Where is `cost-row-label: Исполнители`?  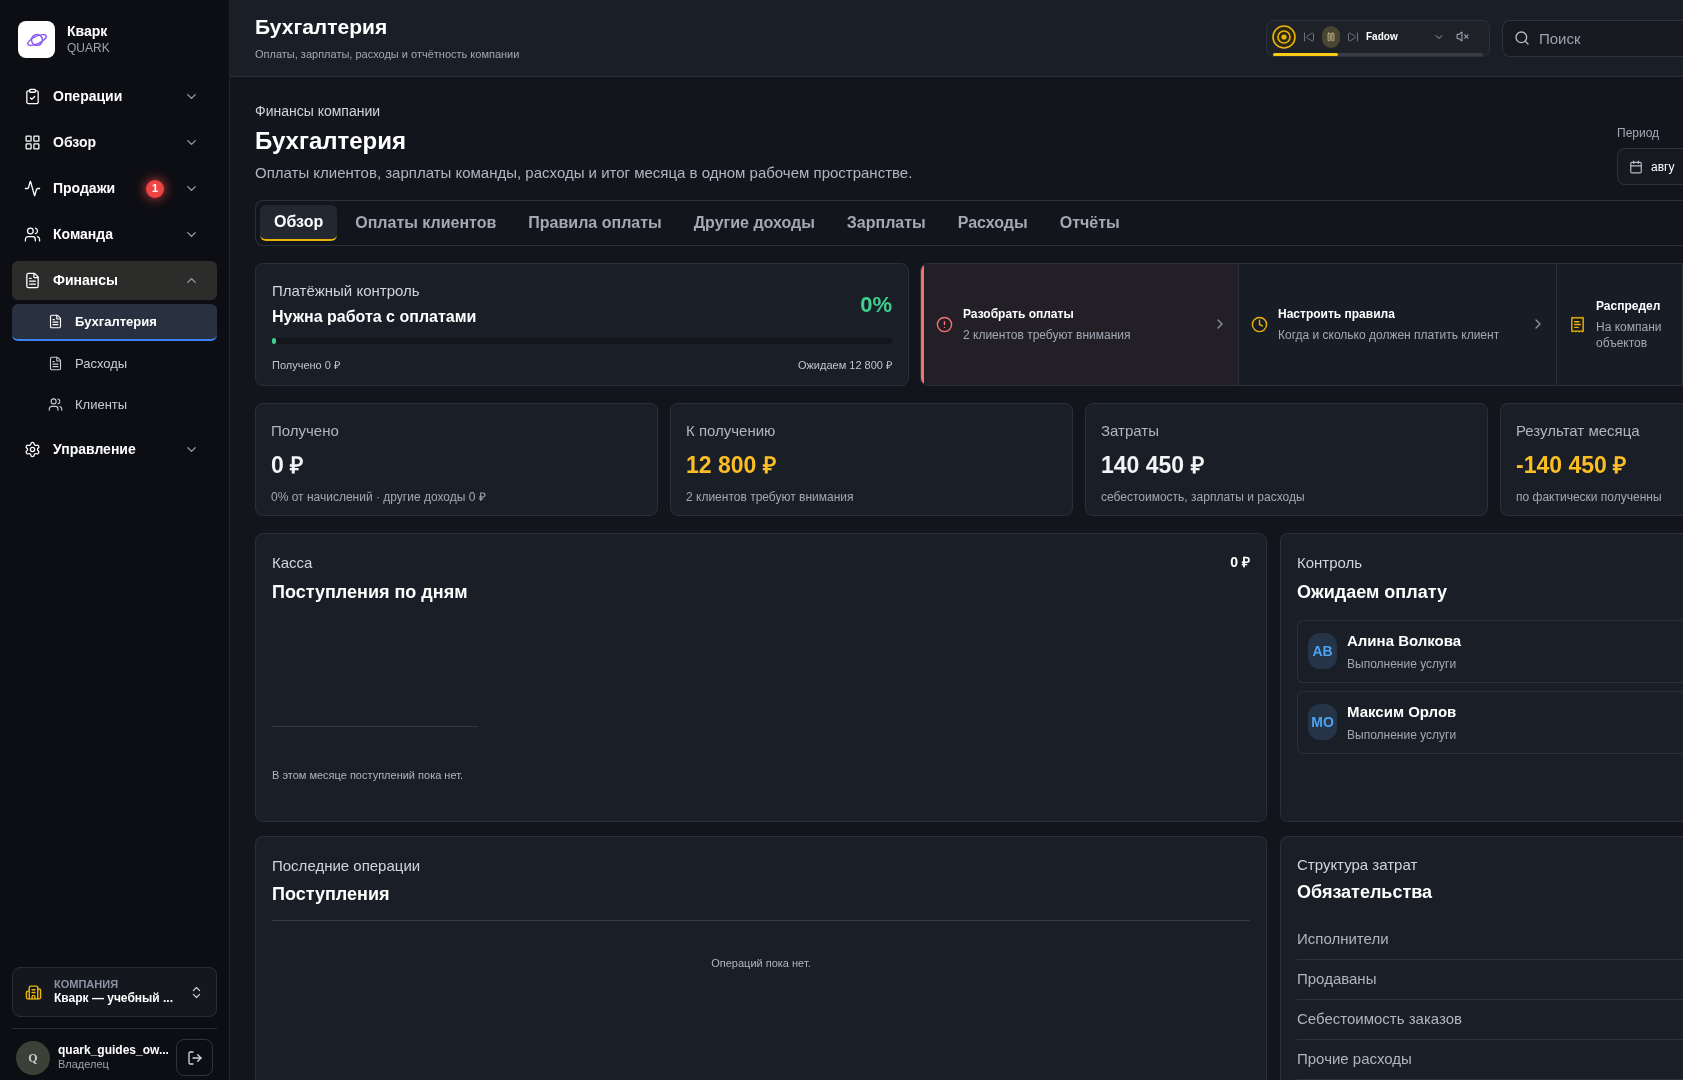 cost-row-label: Исполнители is located at coordinates (1343, 939).